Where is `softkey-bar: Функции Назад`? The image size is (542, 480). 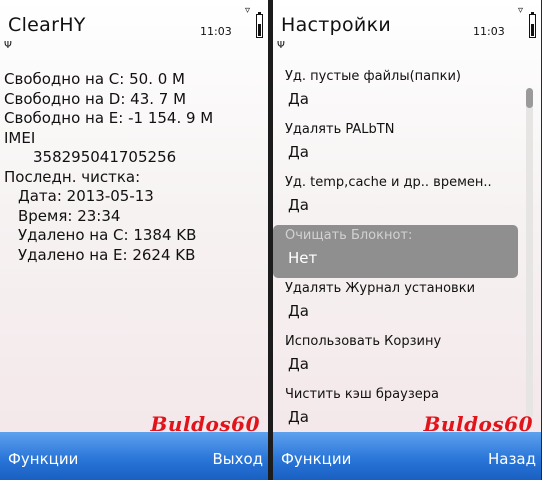 softkey-bar: Функции Назад is located at coordinates (407, 456).